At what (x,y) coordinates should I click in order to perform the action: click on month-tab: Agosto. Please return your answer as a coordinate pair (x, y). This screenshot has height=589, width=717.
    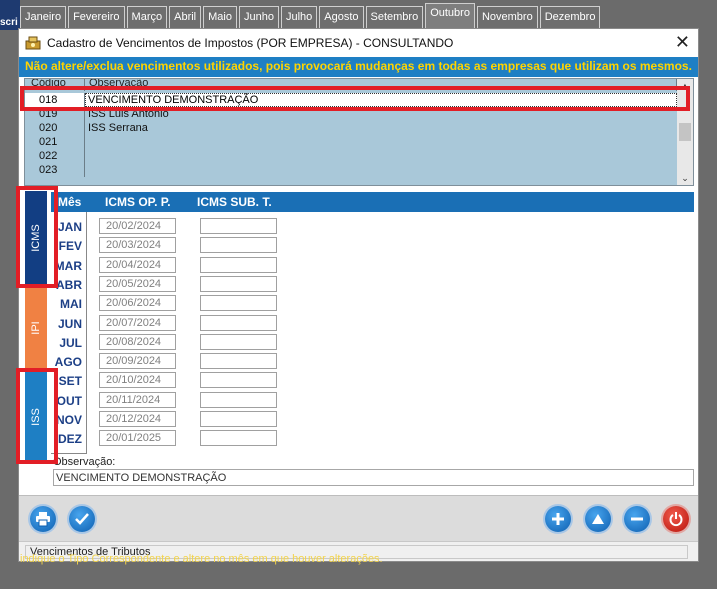
    Looking at the image, I should click on (341, 17).